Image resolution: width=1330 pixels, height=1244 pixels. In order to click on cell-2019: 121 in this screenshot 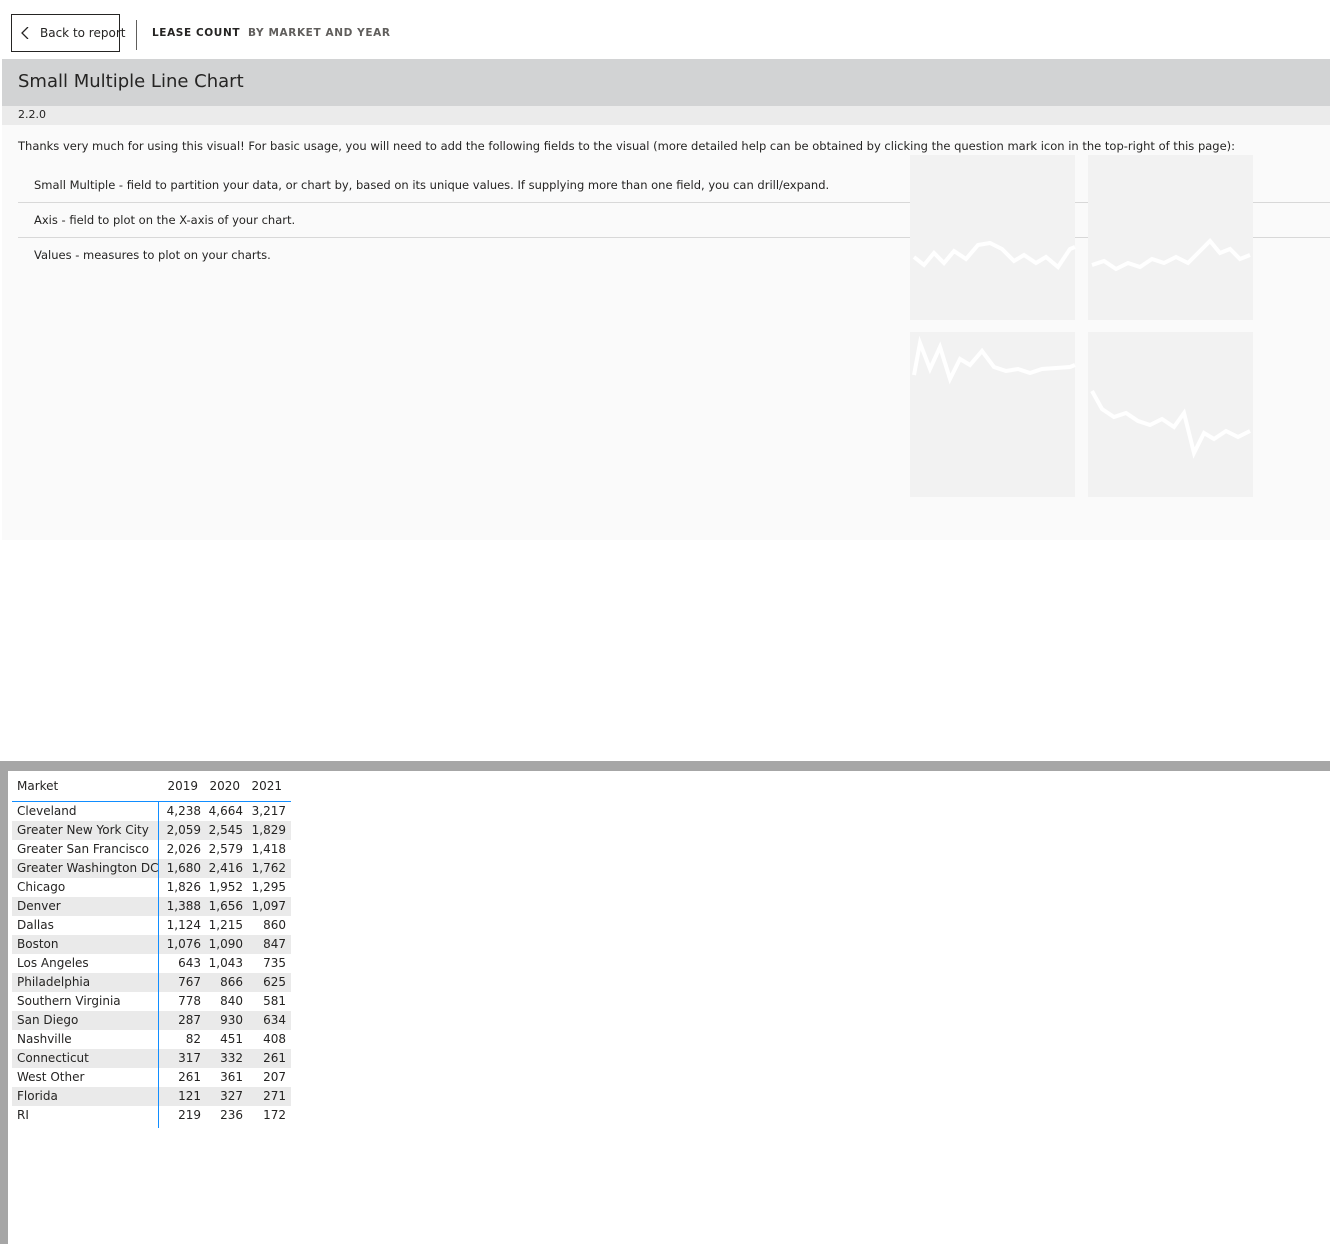, I will do `click(189, 1096)`.